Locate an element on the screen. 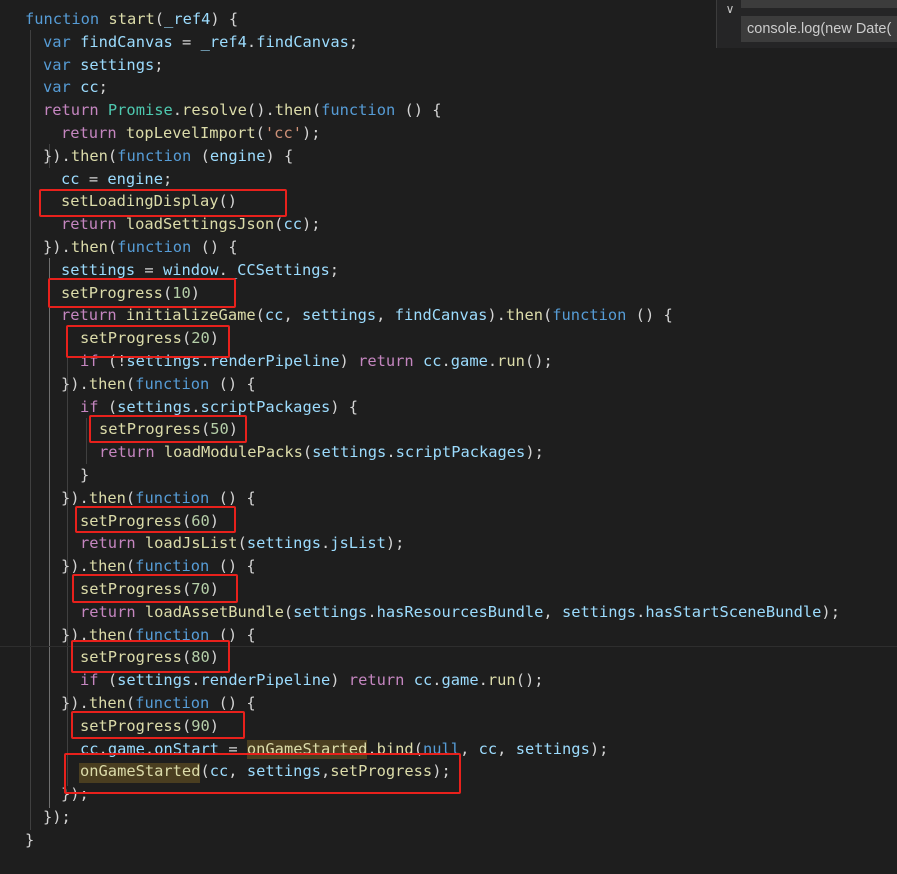  punctuation-token: = is located at coordinates (93, 178).